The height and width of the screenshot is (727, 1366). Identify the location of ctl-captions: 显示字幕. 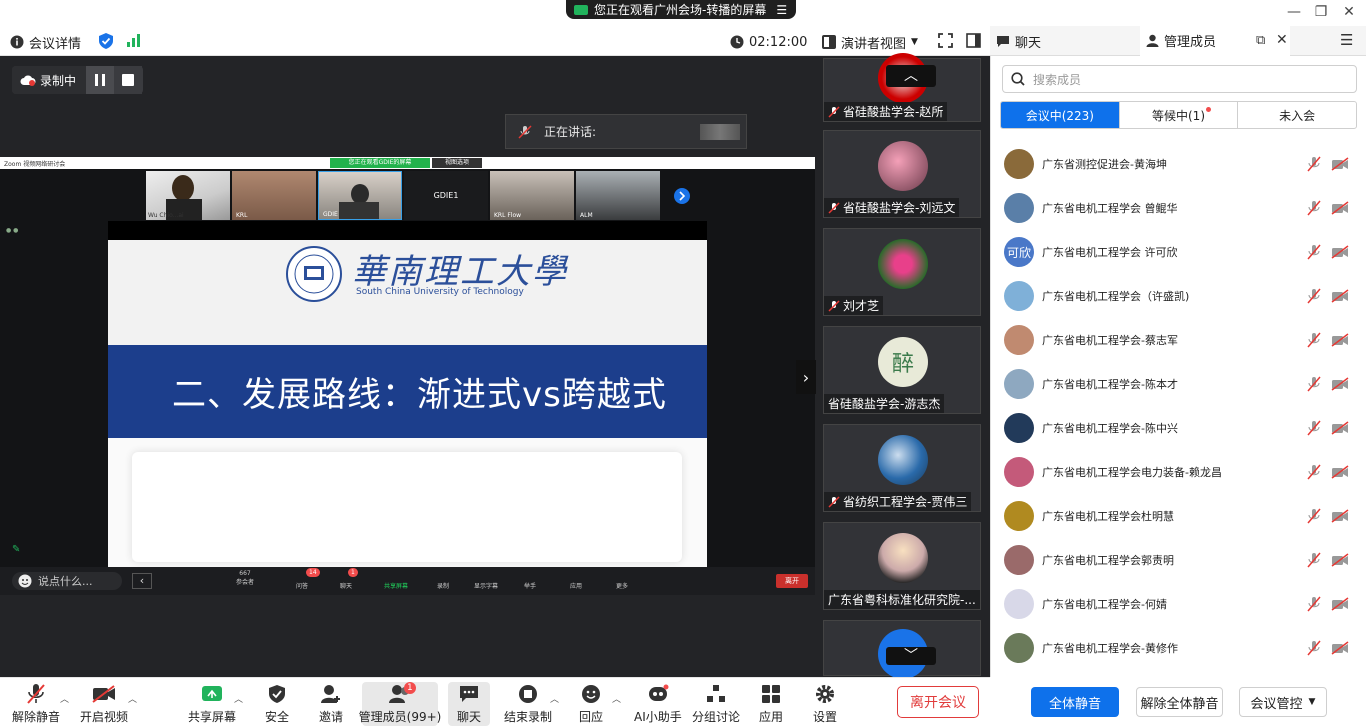
(486, 585).